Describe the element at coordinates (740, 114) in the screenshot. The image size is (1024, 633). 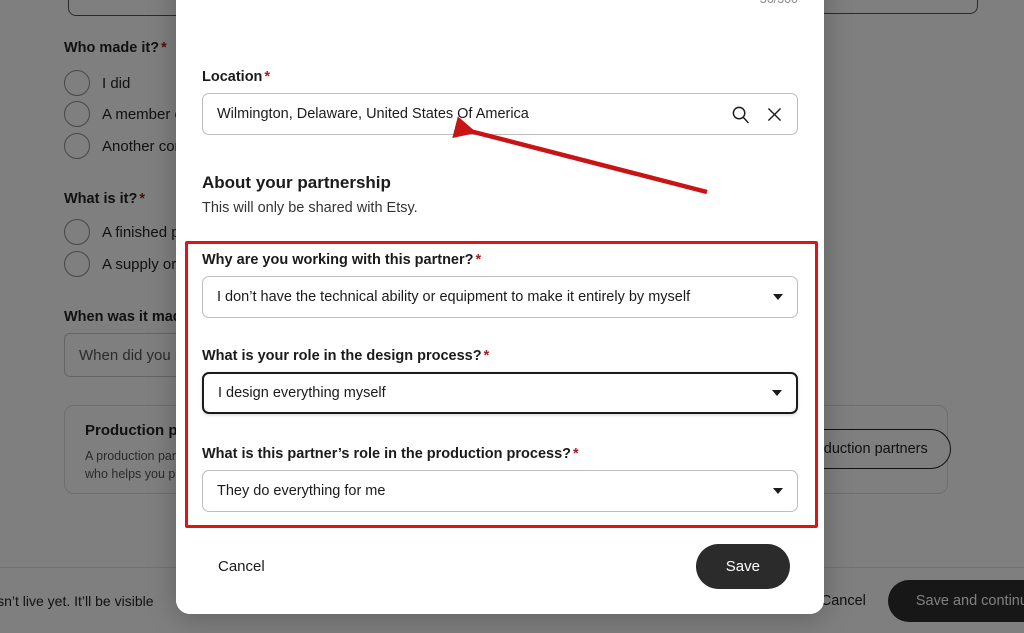
I see `search-icon` at that location.